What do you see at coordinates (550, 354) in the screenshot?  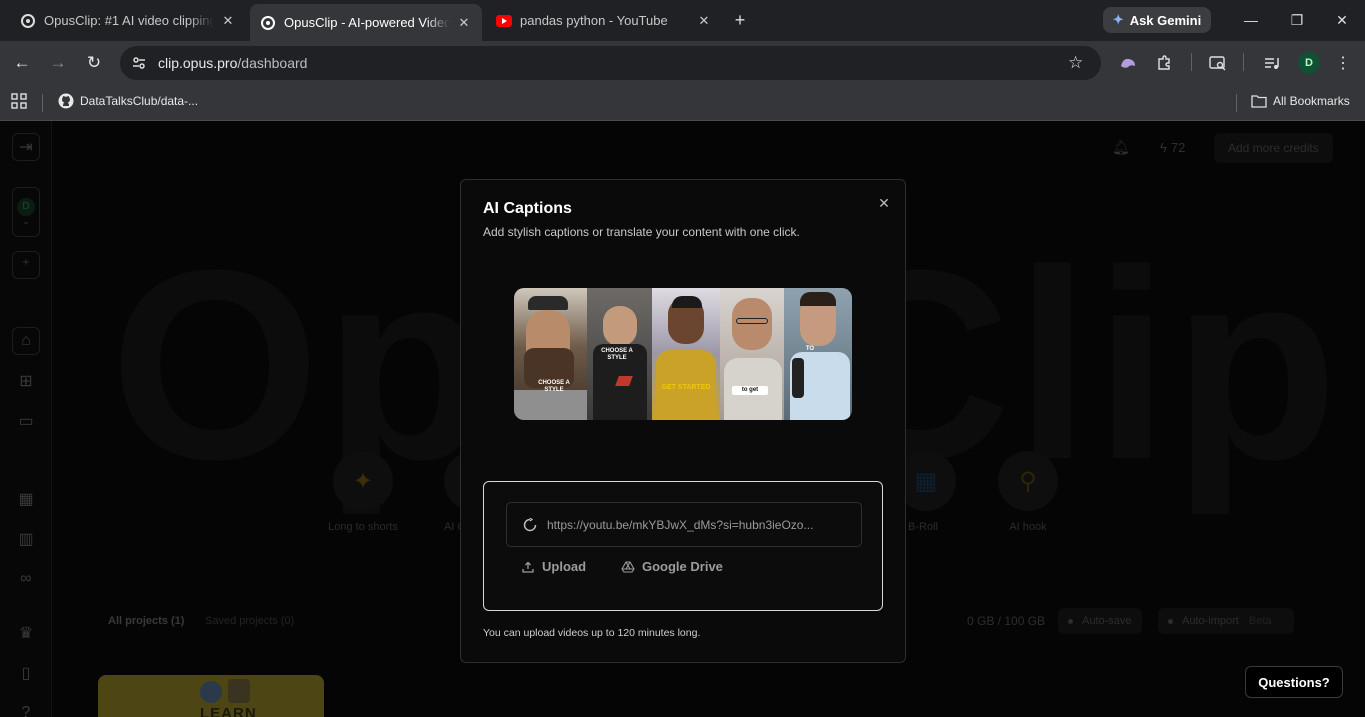 I see `preview-frame: CHOOSE A STYLE` at bounding box center [550, 354].